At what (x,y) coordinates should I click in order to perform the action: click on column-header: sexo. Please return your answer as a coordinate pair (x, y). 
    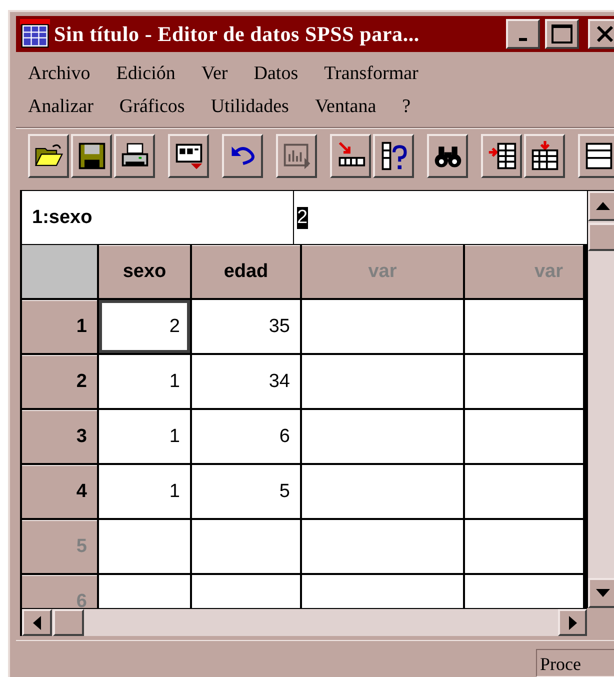
    Looking at the image, I should click on (144, 271).